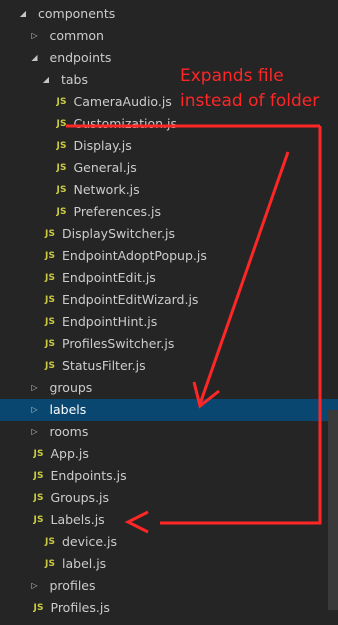 The height and width of the screenshot is (625, 338). Describe the element at coordinates (136, 522) in the screenshot. I see `arrowhead-left` at that location.